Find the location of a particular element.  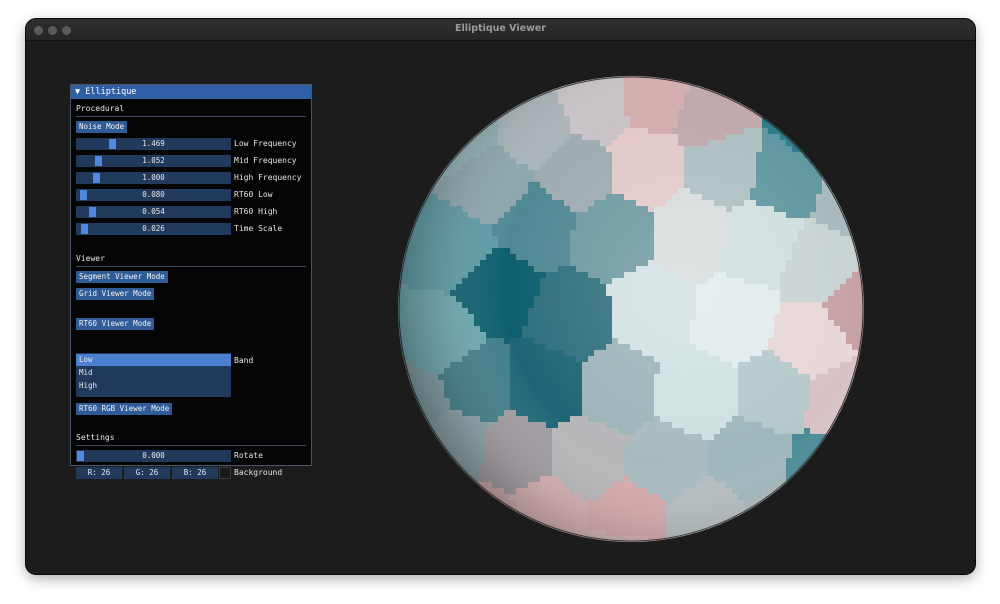

low-frequency-label: Low Frequency is located at coordinates (265, 143).